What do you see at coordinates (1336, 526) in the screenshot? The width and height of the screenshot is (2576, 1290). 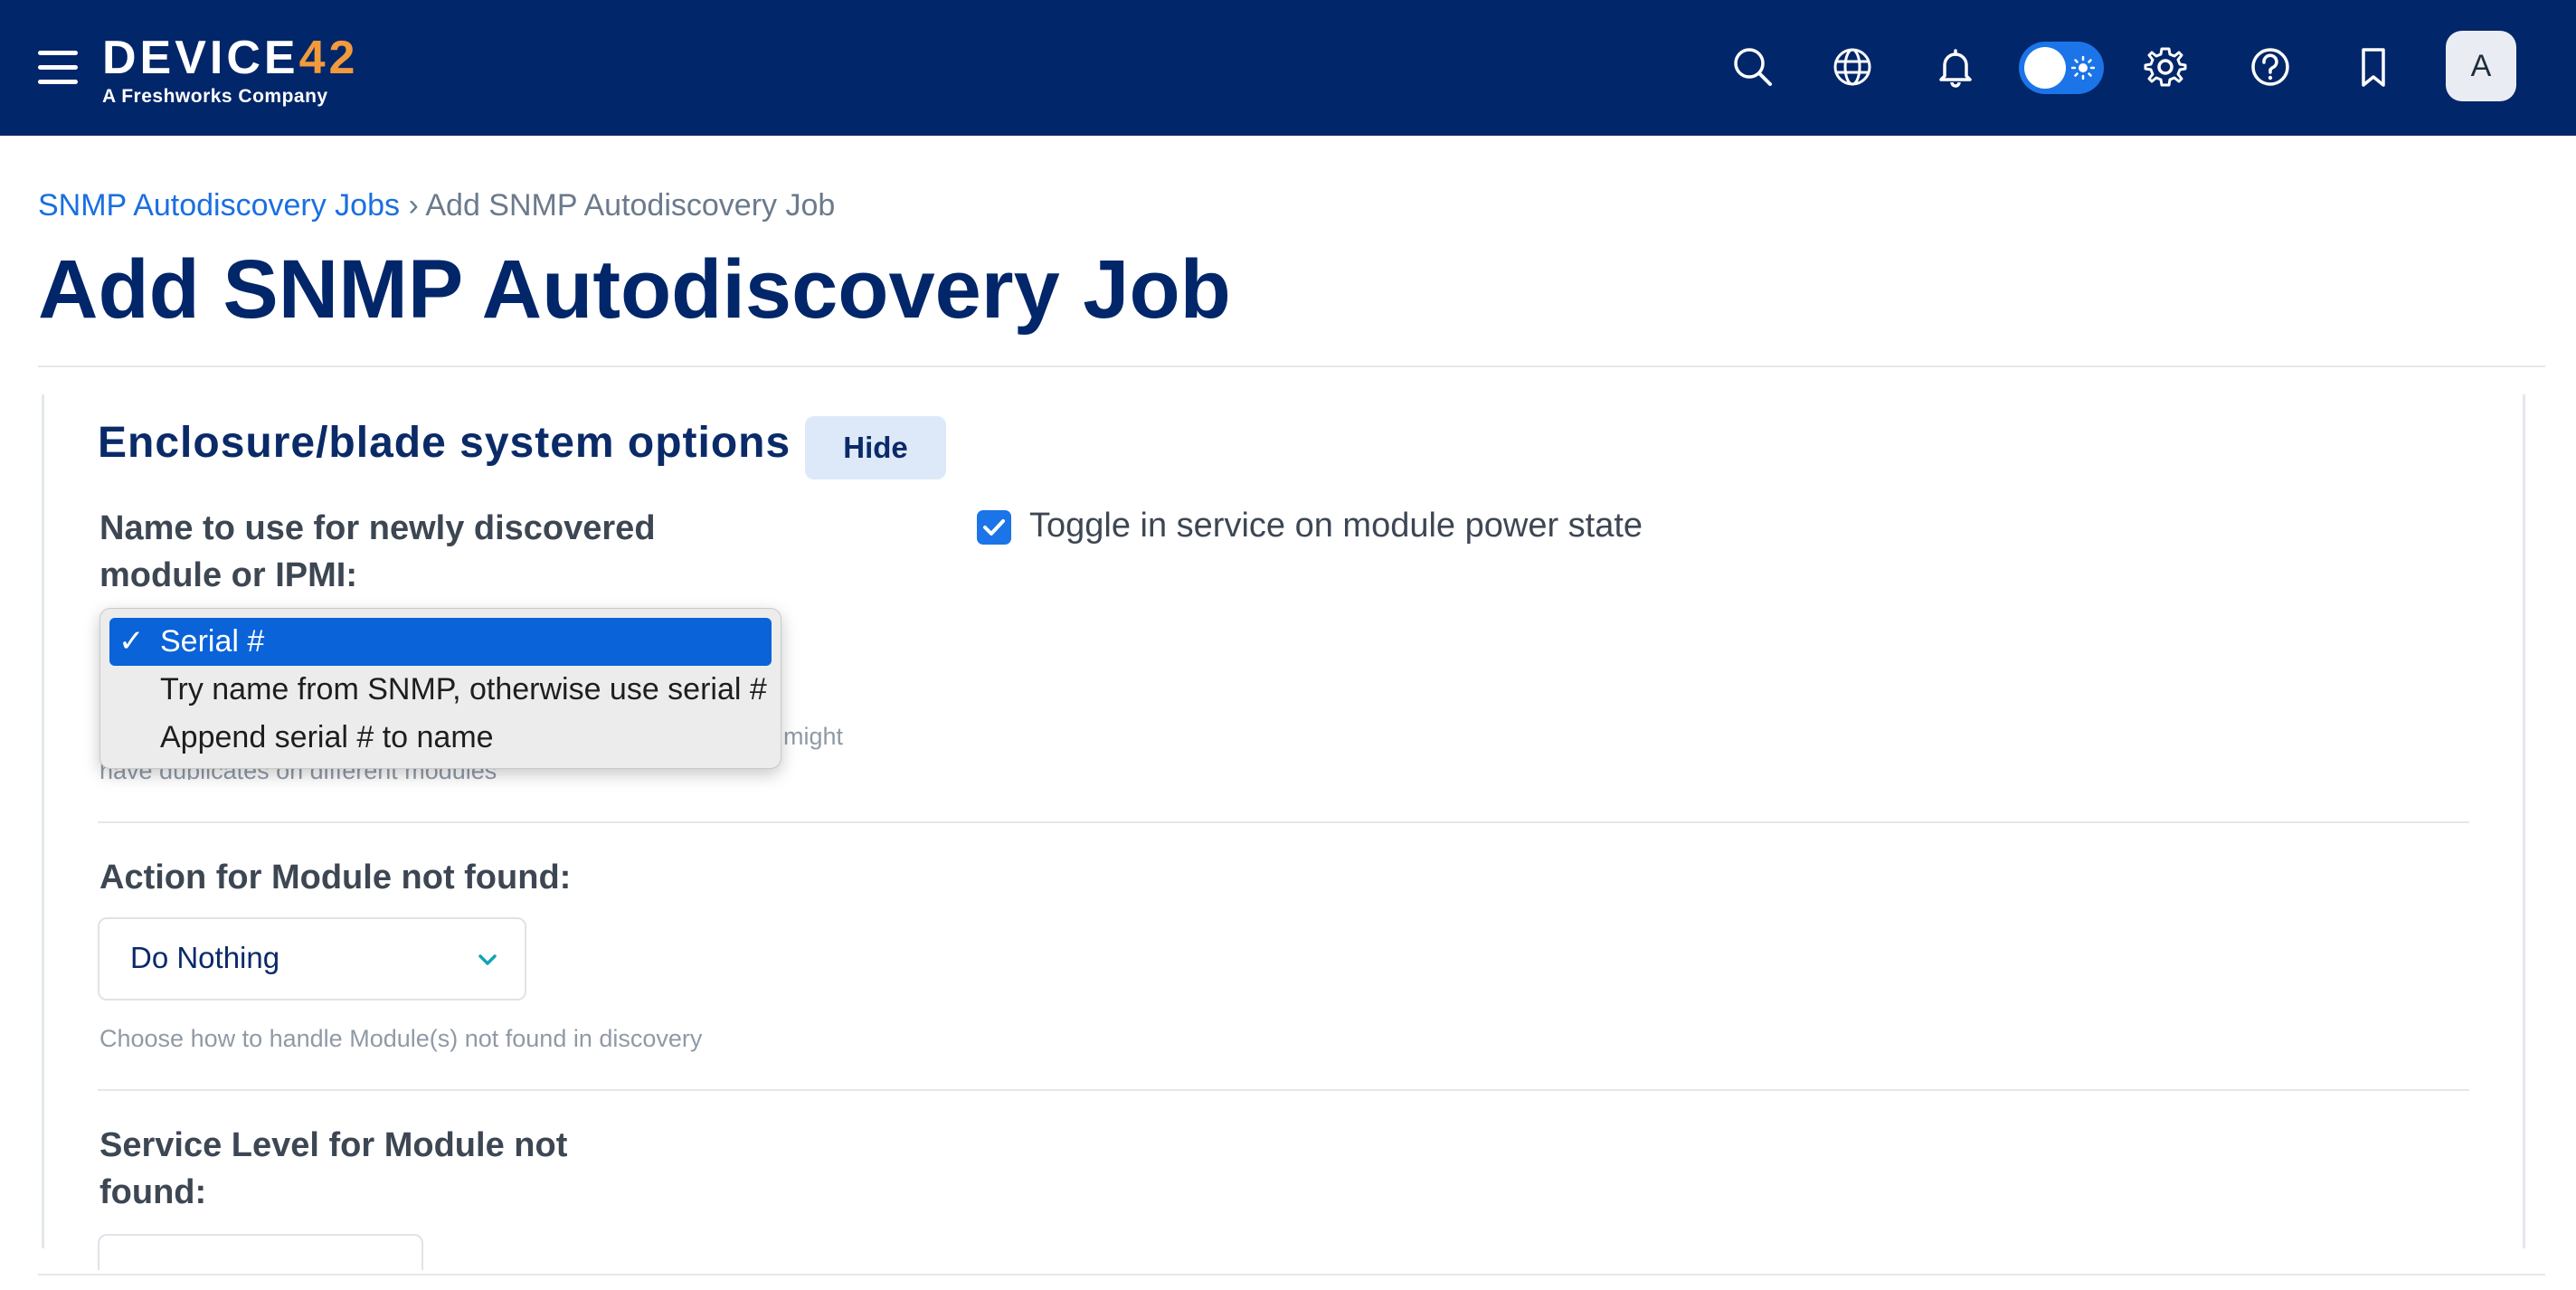 I see `toggle-in-service-label: Toggle in service on module power state` at bounding box center [1336, 526].